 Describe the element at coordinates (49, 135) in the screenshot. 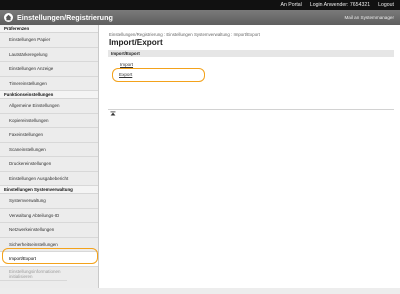

I see `sidebar-item-fax: Faxeinstellungen` at that location.